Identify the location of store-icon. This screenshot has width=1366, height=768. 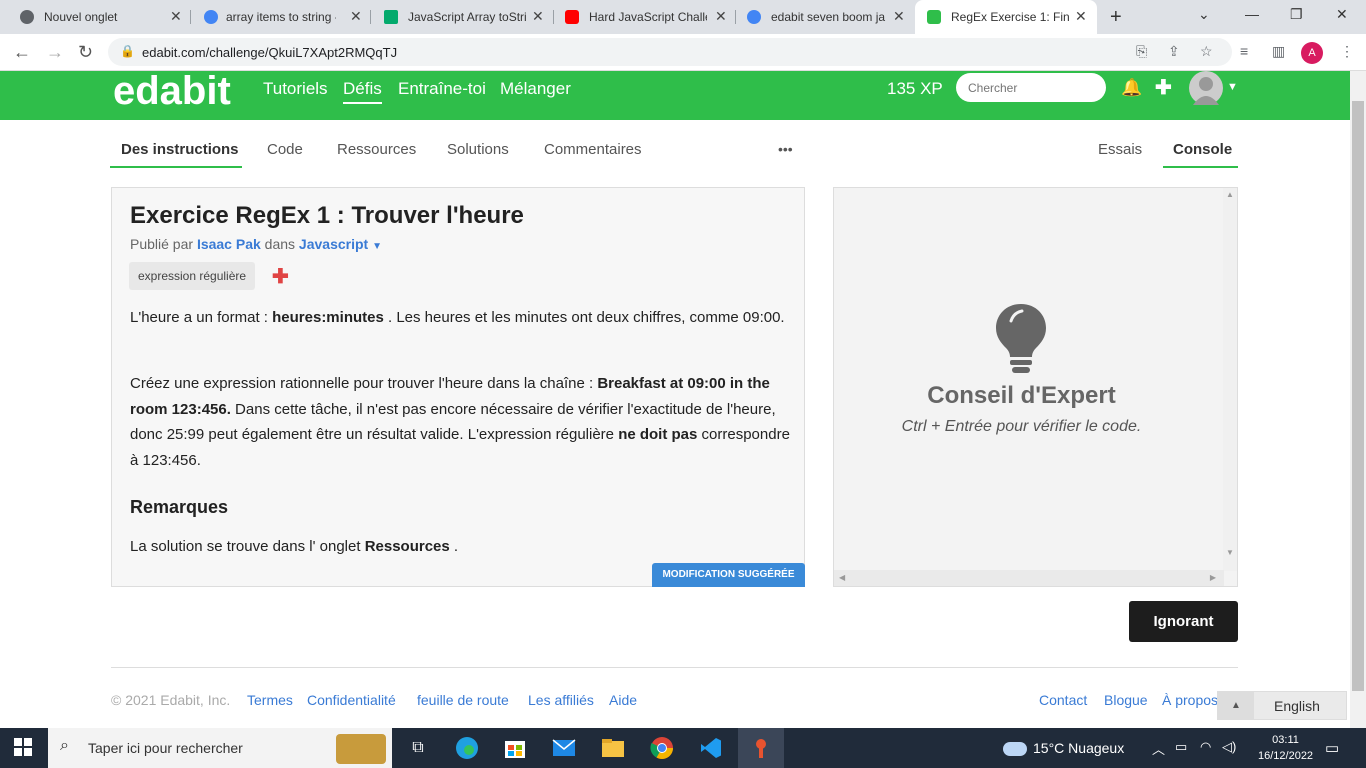
(515, 748).